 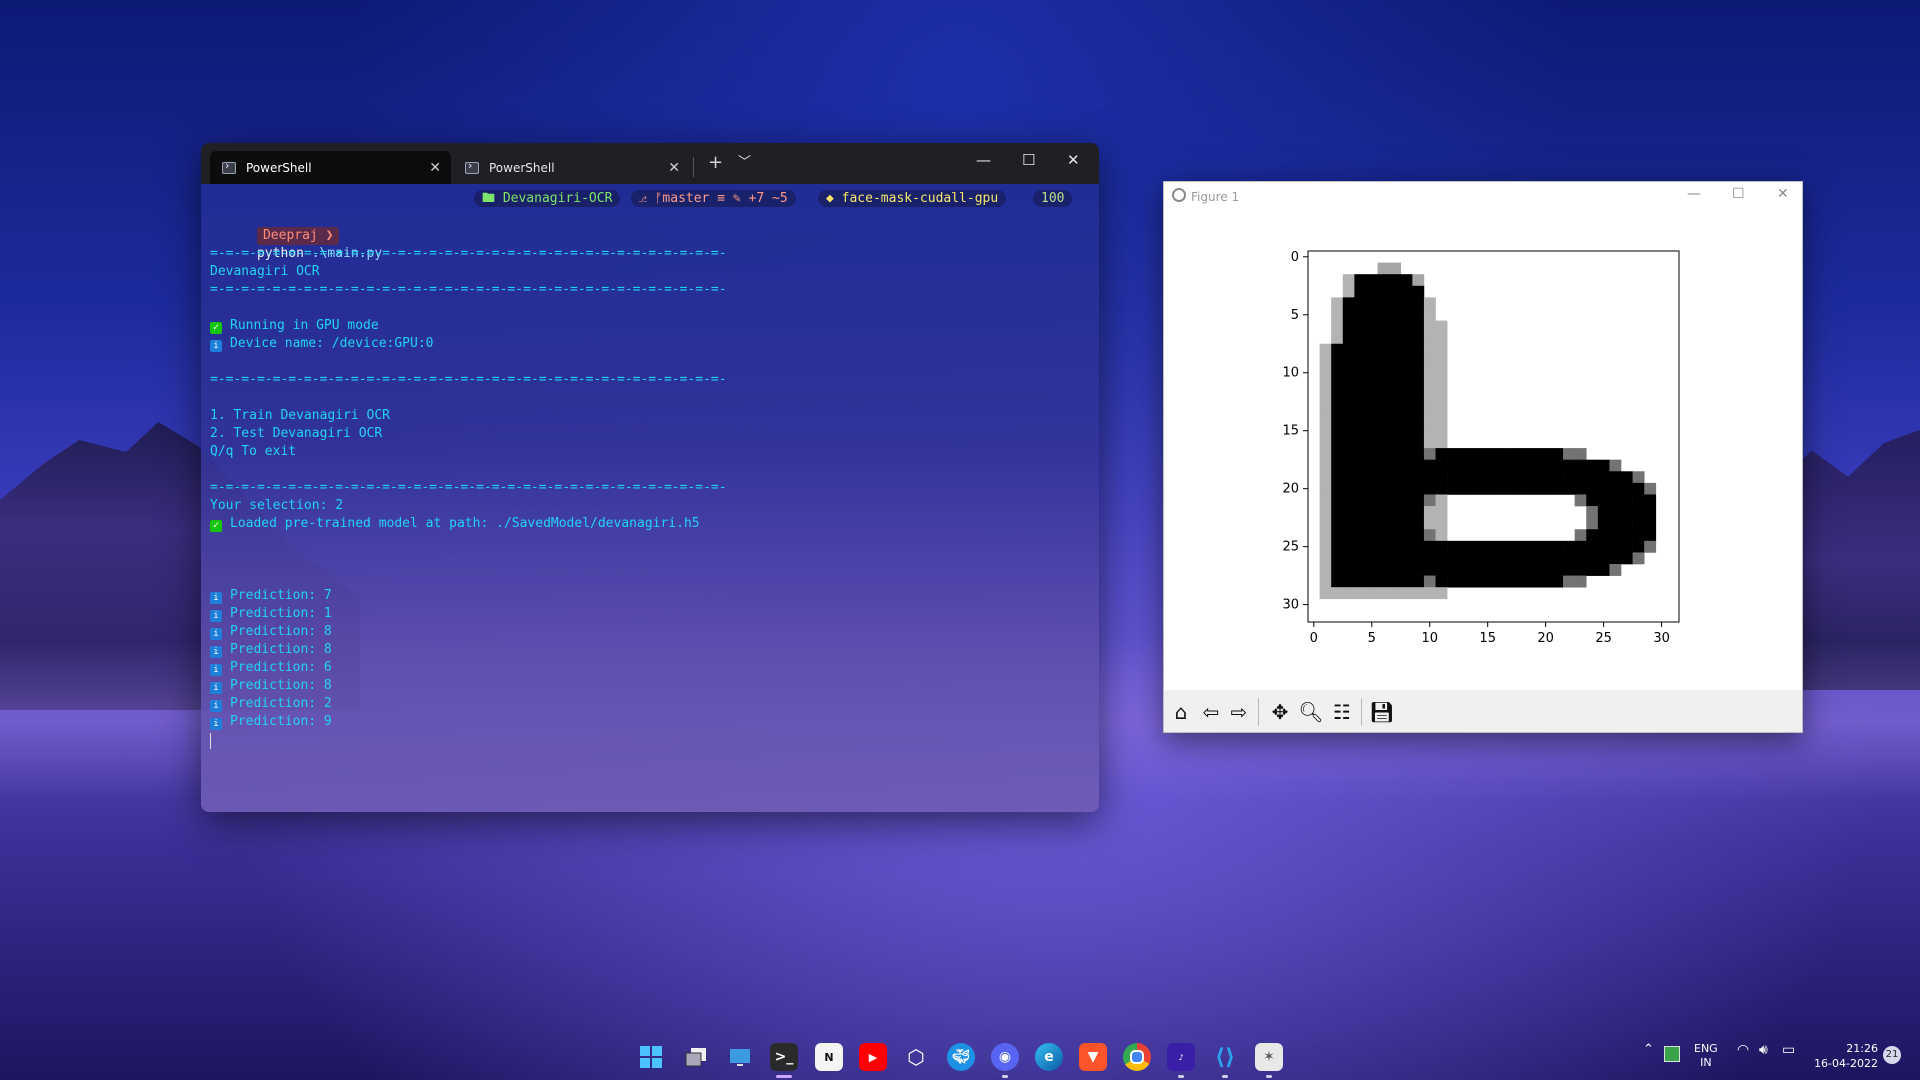 What do you see at coordinates (744, 163) in the screenshot?
I see `chevron-down-icon: ﹀` at bounding box center [744, 163].